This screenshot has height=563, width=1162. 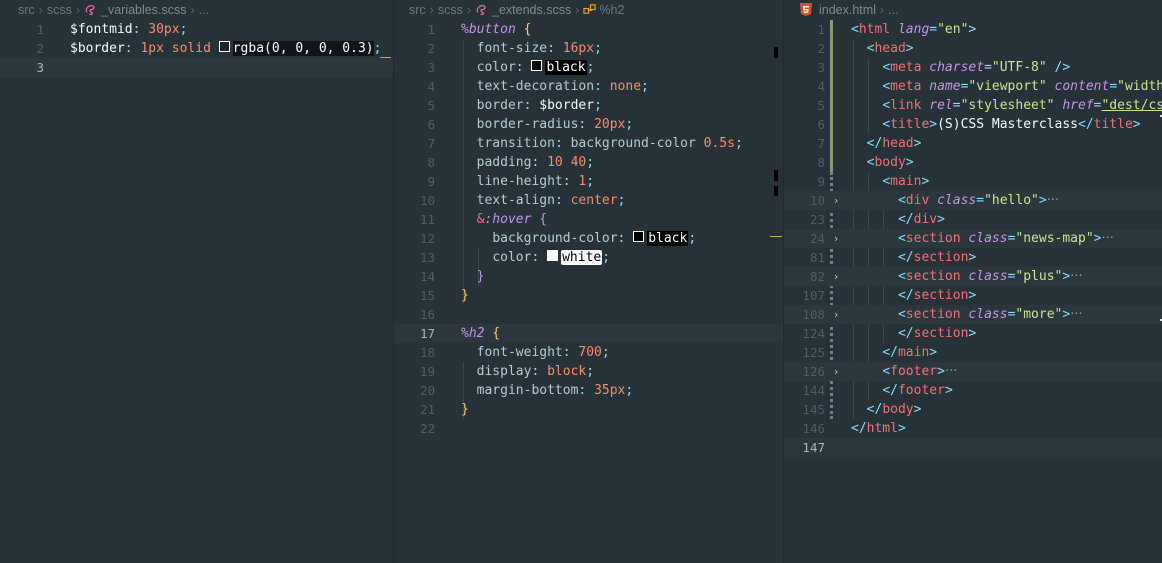 What do you see at coordinates (901, 428) in the screenshot?
I see `bracket: >` at bounding box center [901, 428].